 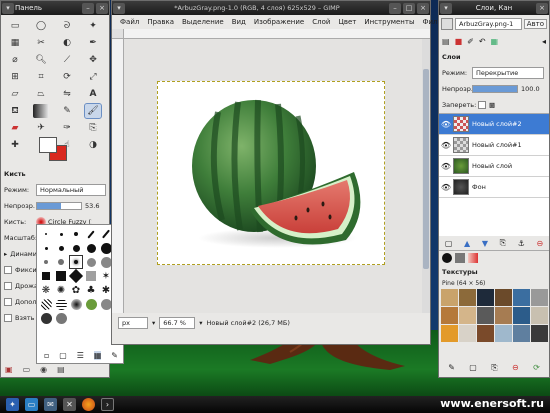 I want to click on pattern-tab-icon, so click(x=460, y=257).